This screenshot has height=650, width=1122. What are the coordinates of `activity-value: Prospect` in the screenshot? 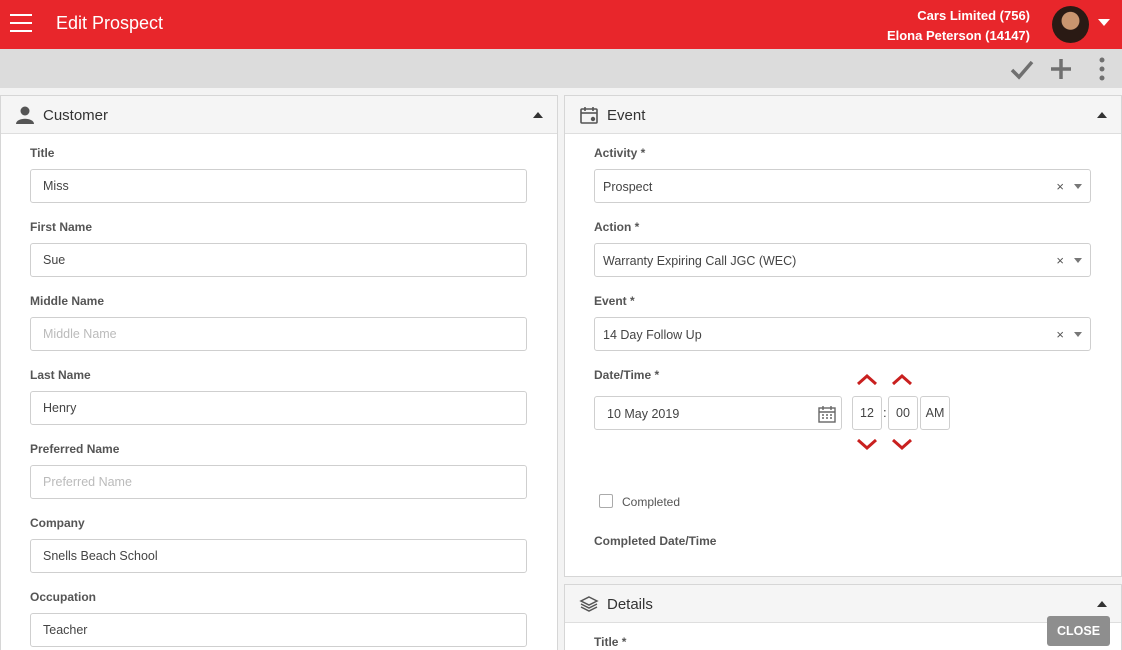 It's located at (628, 187).